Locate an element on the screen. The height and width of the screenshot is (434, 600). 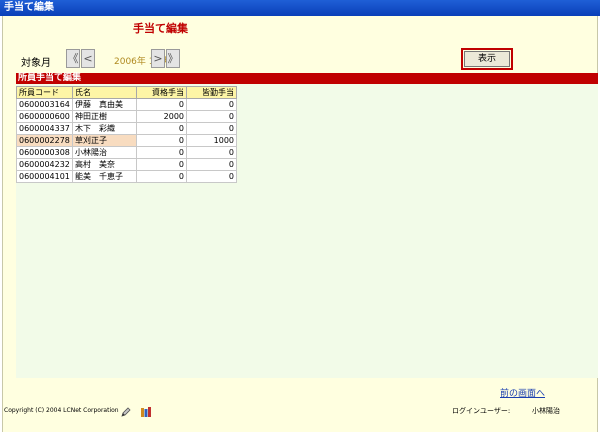
table-row: 0600004232 高村 美奈 0 0 is located at coordinates (126, 164).